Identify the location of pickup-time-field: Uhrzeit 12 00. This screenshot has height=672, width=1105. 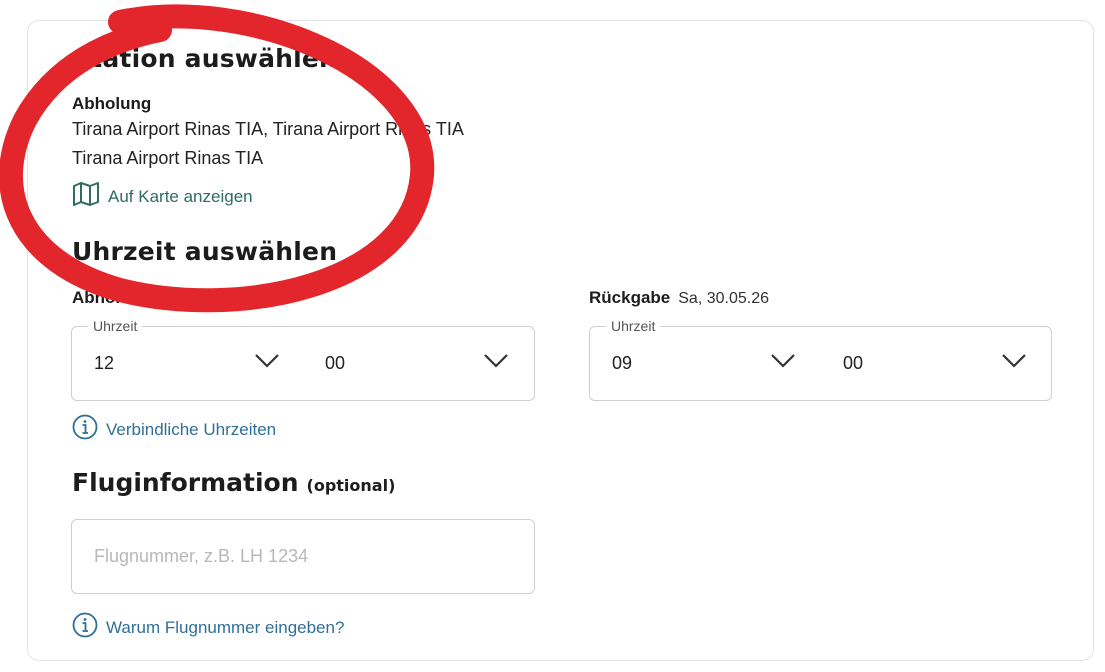
(303, 359).